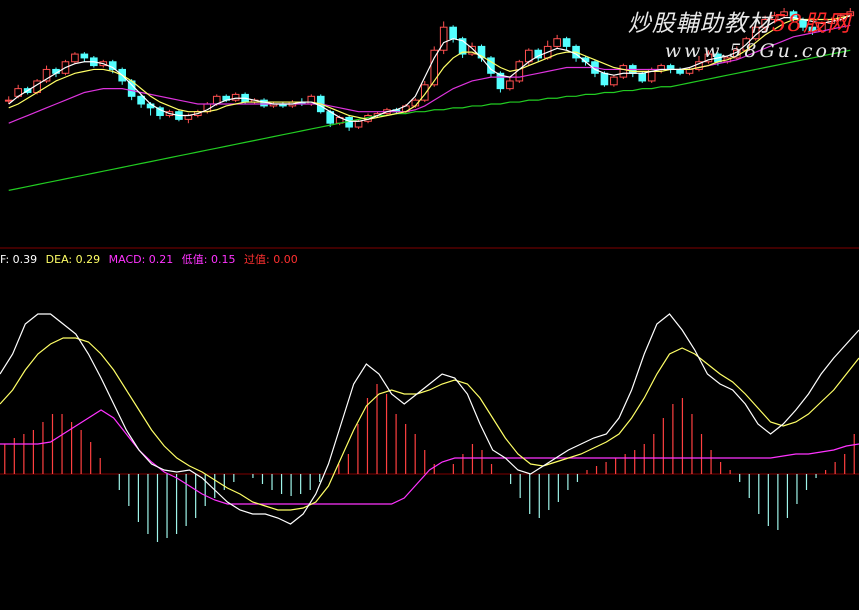 Image resolution: width=859 pixels, height=610 pixels. Describe the element at coordinates (19, 259) in the screenshot. I see `legend-dif: F: 0.39` at that location.